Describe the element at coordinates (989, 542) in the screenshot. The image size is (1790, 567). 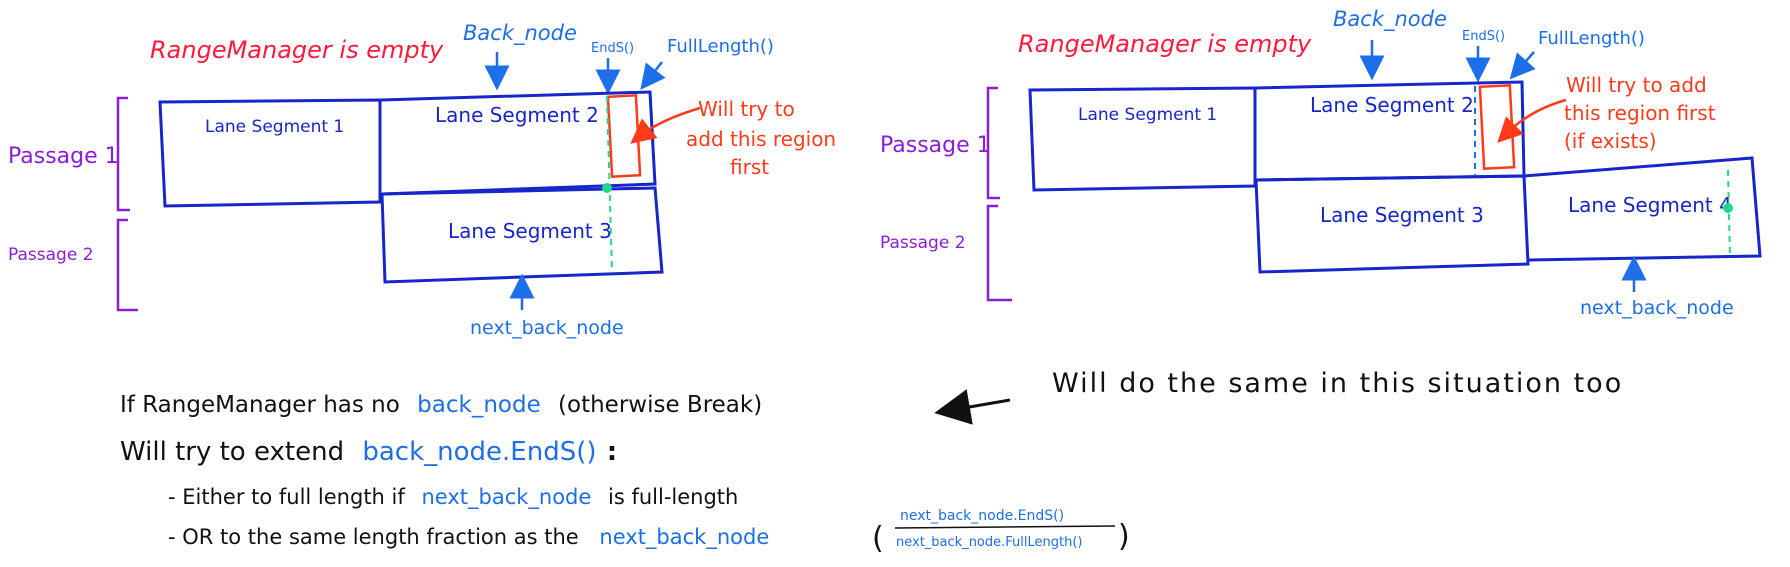
I see `frac-den: next_back_node.FullLength()` at that location.